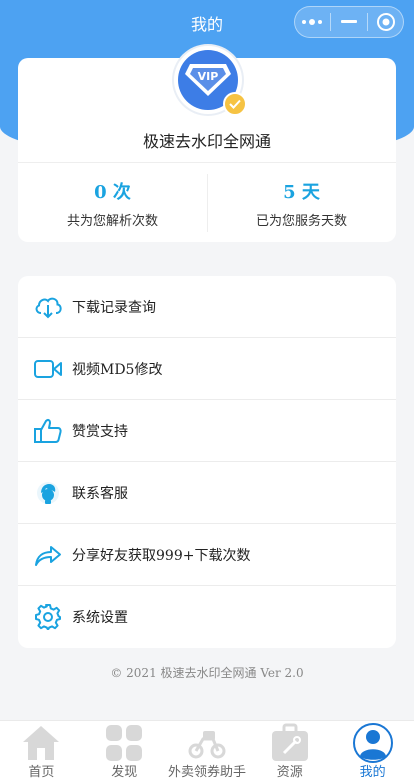 The height and width of the screenshot is (780, 414). Describe the element at coordinates (207, 431) in the screenshot. I see `menu-item-reward-support: 赞赏支持` at that location.